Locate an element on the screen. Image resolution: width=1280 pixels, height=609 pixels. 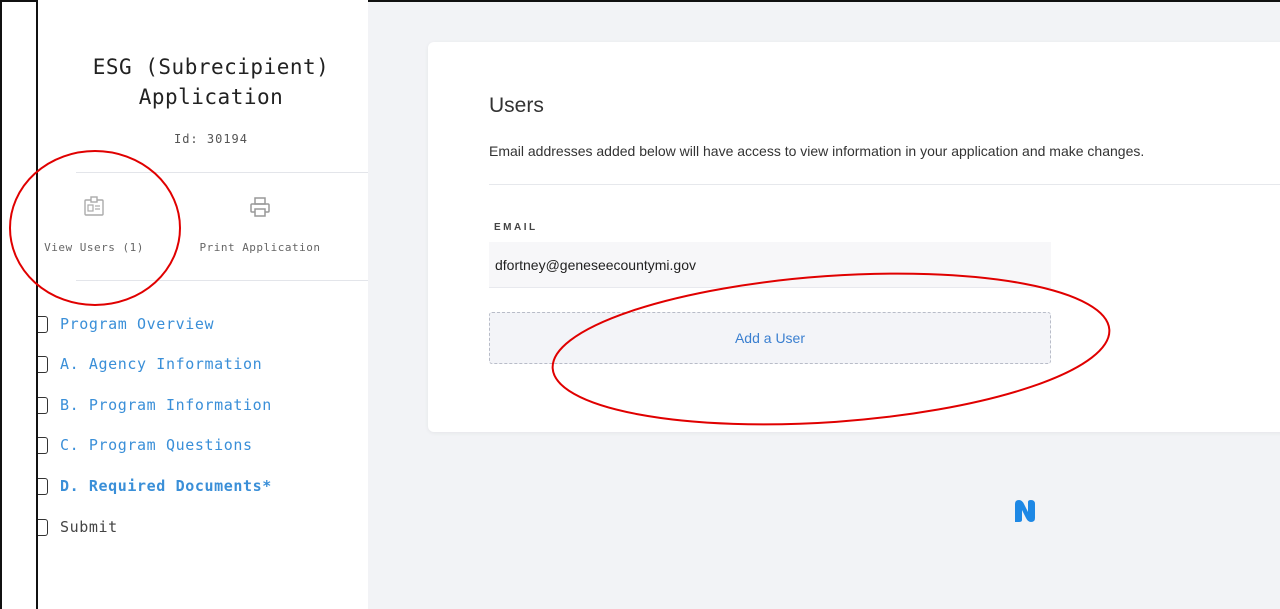
nav-item-label: B. Program Information is located at coordinates (166, 405).